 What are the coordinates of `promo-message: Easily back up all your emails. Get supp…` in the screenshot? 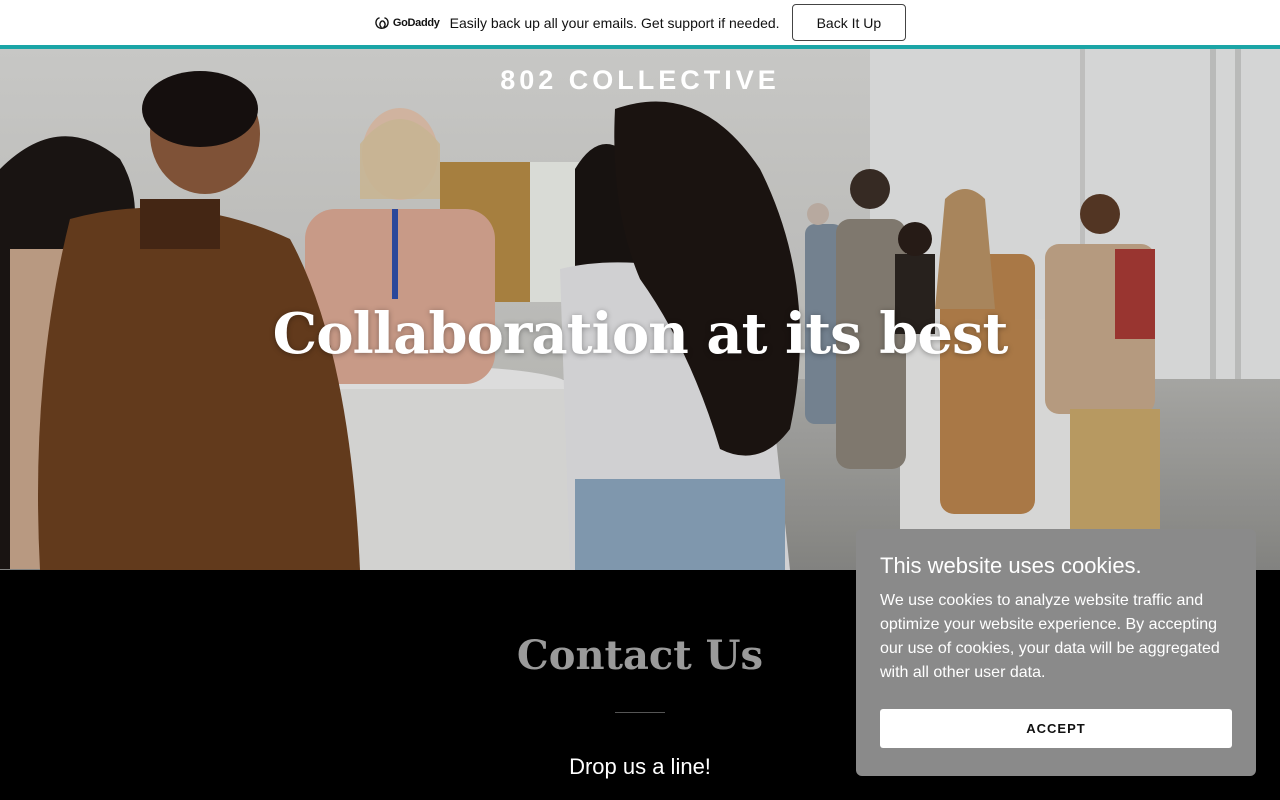 It's located at (614, 22).